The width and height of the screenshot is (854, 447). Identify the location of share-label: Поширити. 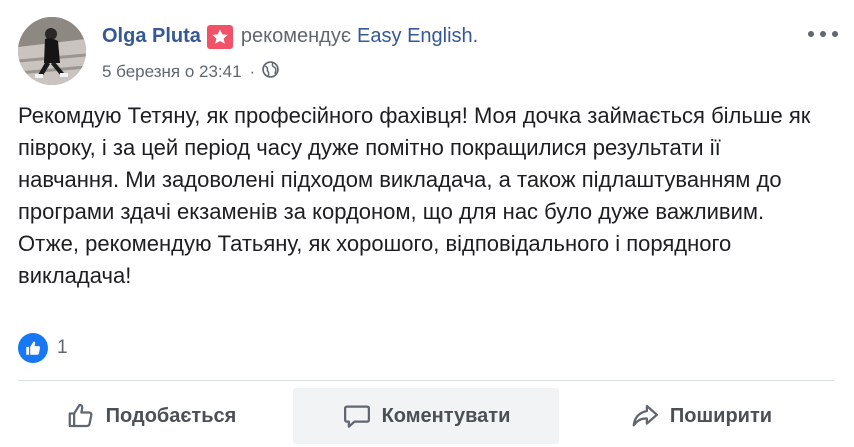
(721, 415).